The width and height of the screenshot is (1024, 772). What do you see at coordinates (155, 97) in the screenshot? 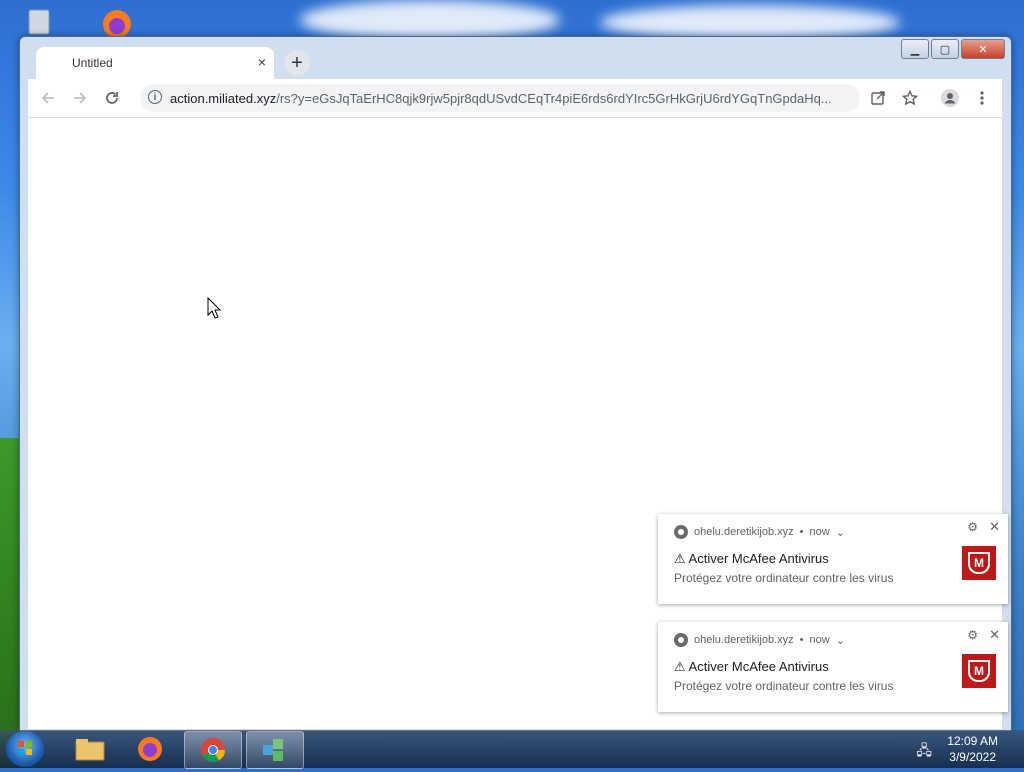
I see `site-info-icon: i` at bounding box center [155, 97].